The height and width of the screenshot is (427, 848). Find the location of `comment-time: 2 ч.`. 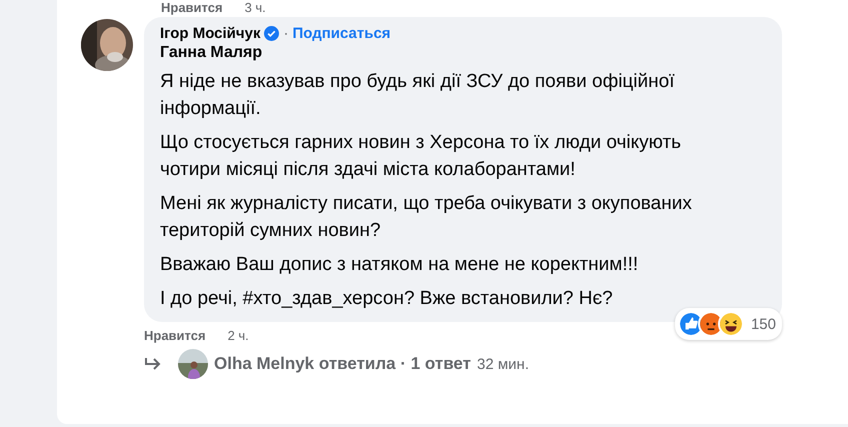

comment-time: 2 ч. is located at coordinates (238, 335).